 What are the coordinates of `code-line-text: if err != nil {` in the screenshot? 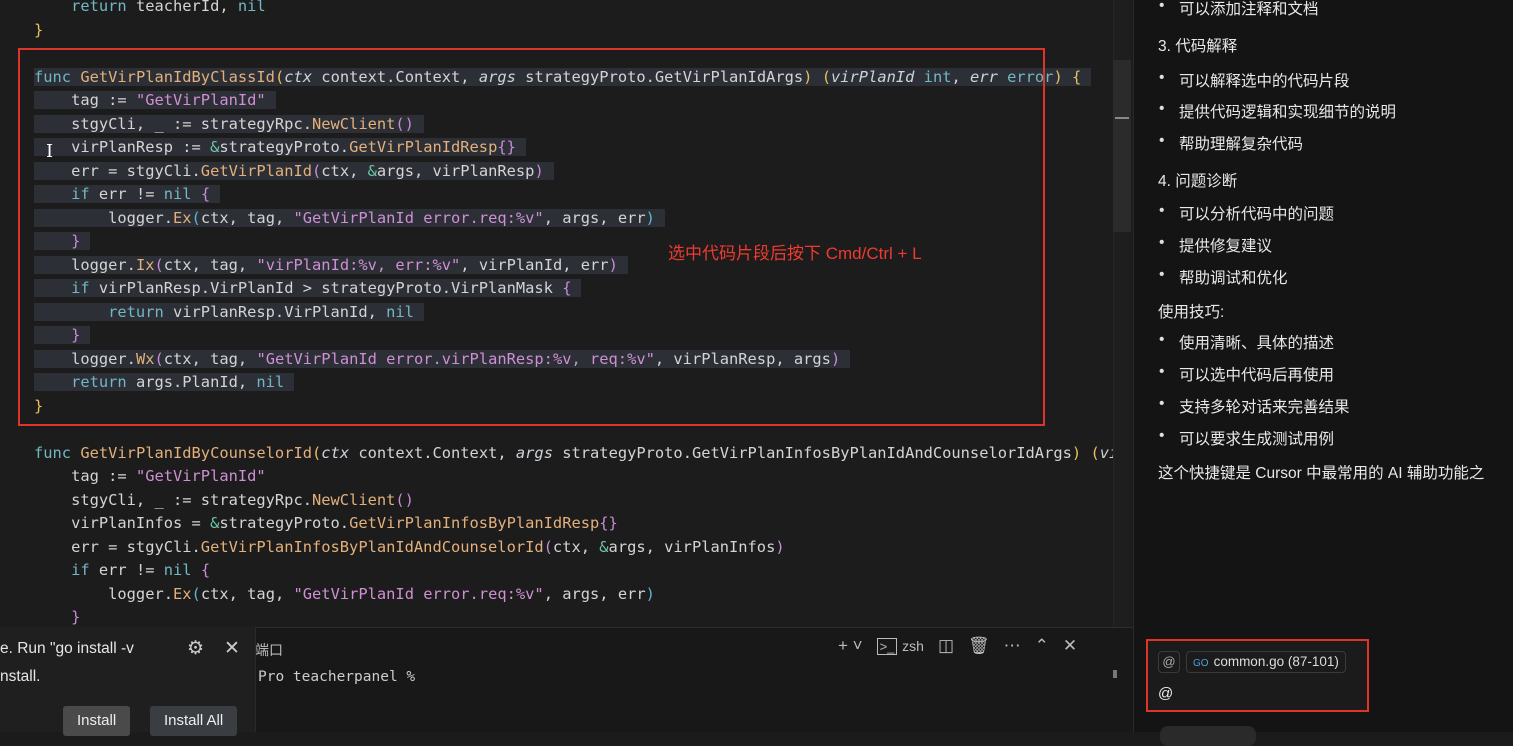 It's located at (122, 570).